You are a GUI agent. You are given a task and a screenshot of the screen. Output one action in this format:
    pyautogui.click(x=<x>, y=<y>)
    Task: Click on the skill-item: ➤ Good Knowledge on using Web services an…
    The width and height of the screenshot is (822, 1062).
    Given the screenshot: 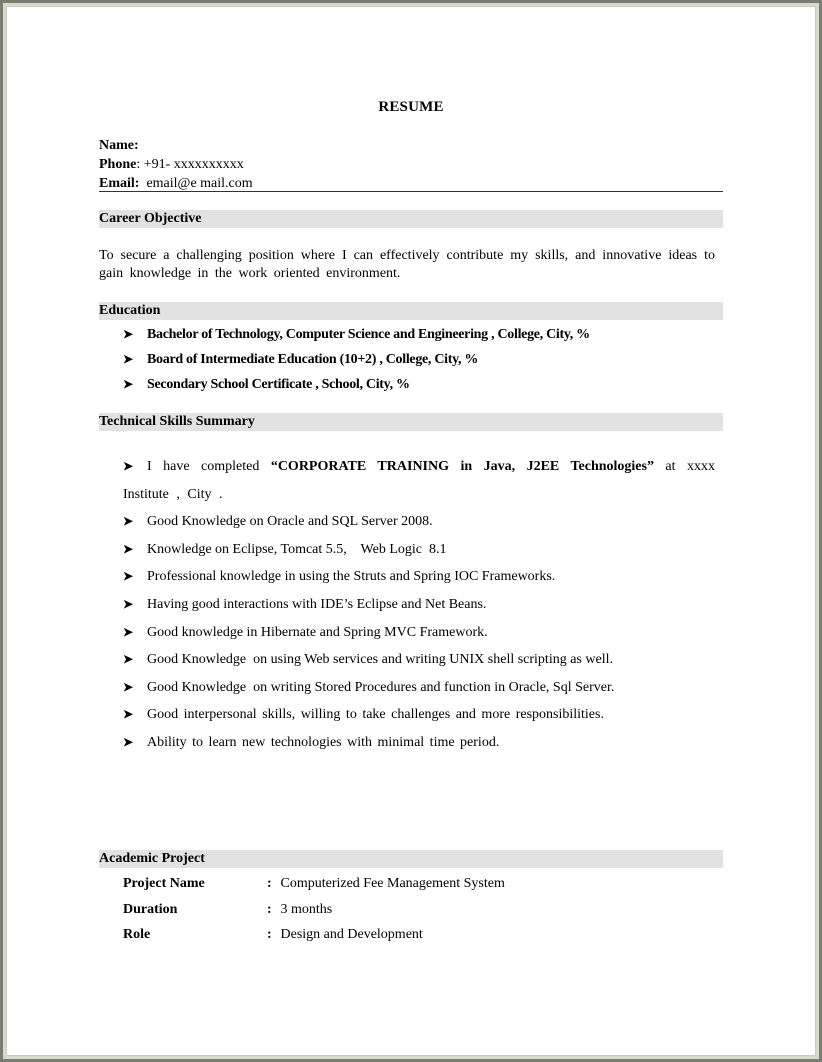 What is the action you would take?
    pyautogui.click(x=419, y=659)
    